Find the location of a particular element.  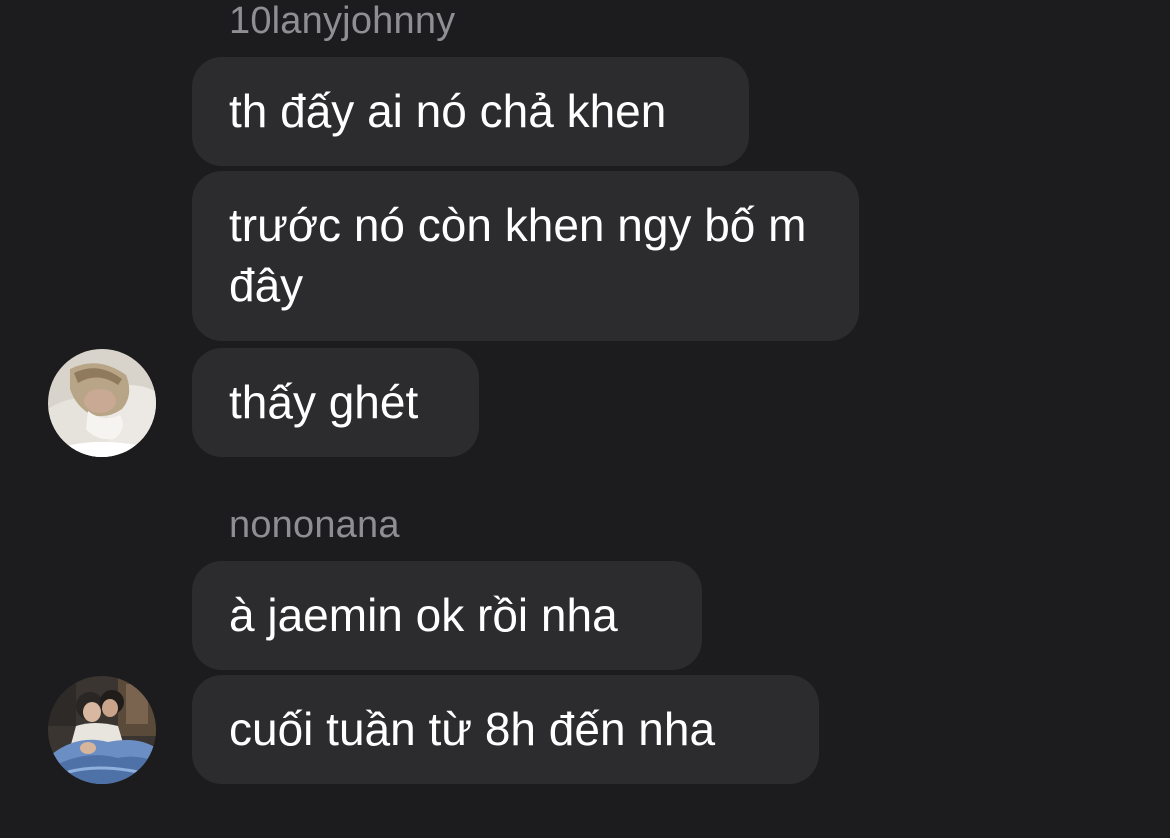

sender-name: 10lanyjohnny is located at coordinates (342, 21).